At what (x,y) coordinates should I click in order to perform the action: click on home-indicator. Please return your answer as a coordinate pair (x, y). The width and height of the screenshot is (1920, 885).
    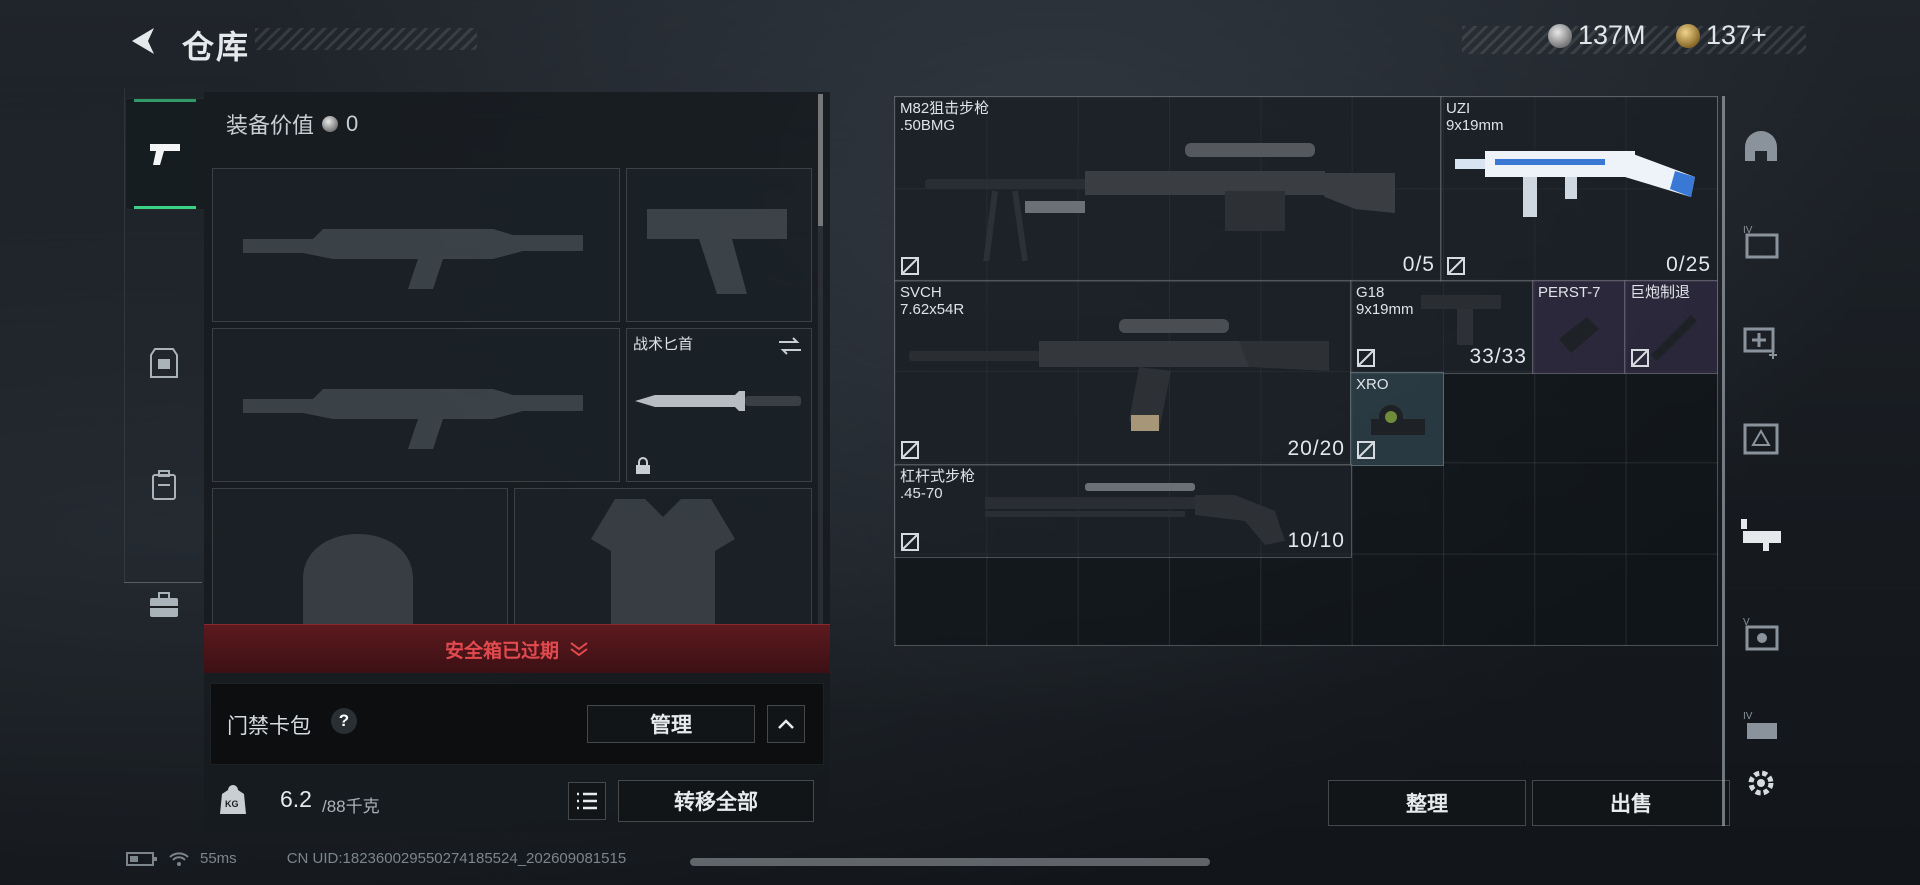
    Looking at the image, I should click on (950, 862).